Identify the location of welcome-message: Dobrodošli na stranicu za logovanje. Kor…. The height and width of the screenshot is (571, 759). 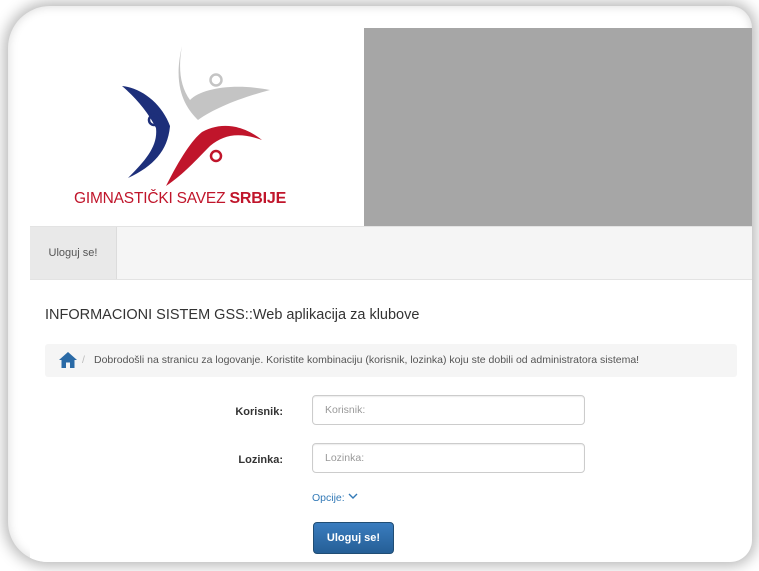
(367, 360).